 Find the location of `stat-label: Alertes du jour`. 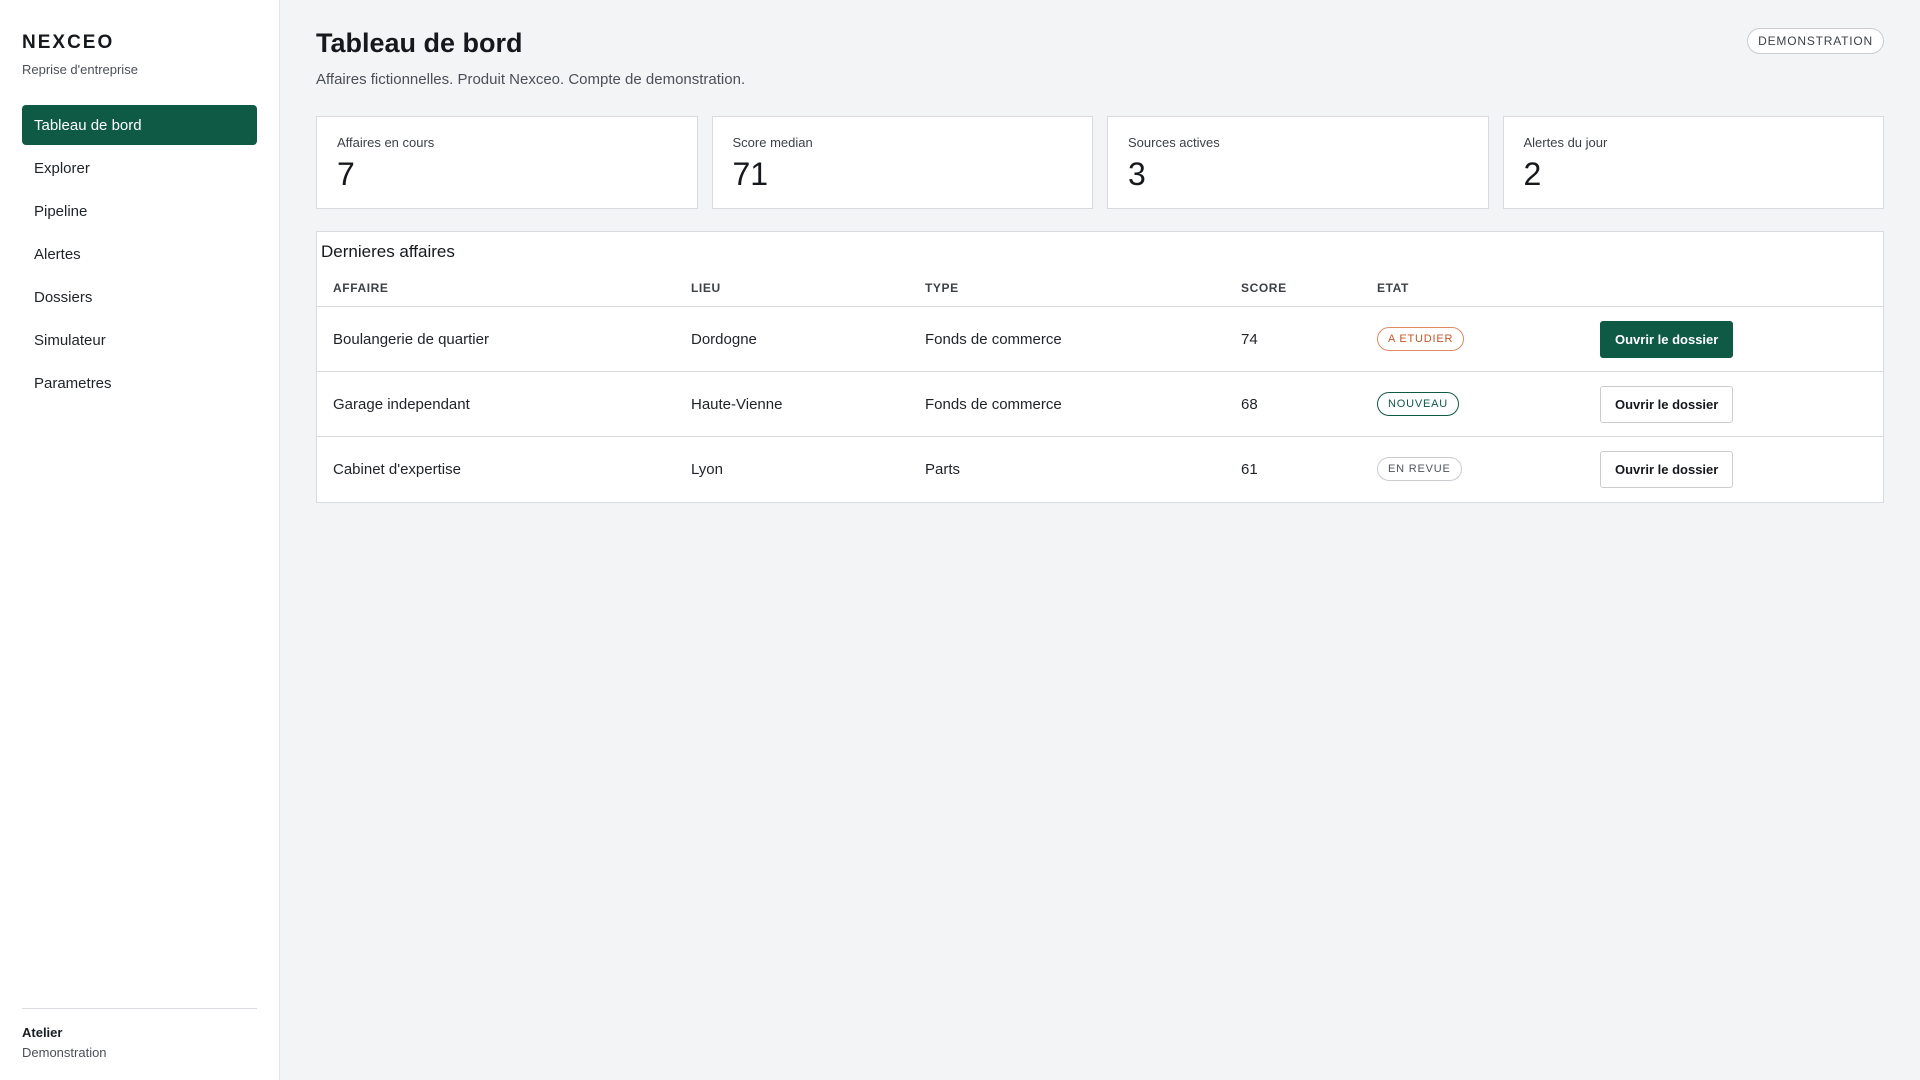

stat-label: Alertes du jour is located at coordinates (1565, 142).